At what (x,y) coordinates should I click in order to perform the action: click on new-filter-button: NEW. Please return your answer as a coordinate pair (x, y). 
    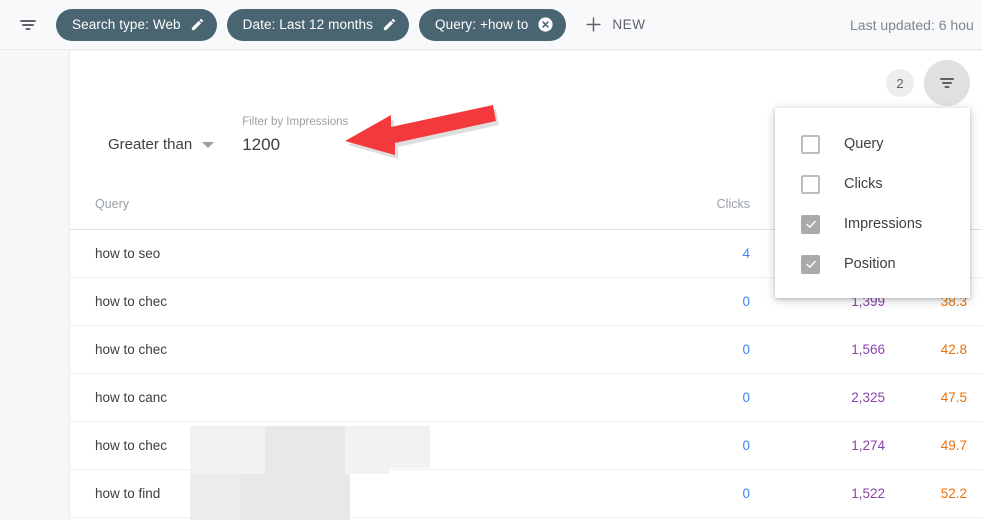
    Looking at the image, I should click on (614, 24).